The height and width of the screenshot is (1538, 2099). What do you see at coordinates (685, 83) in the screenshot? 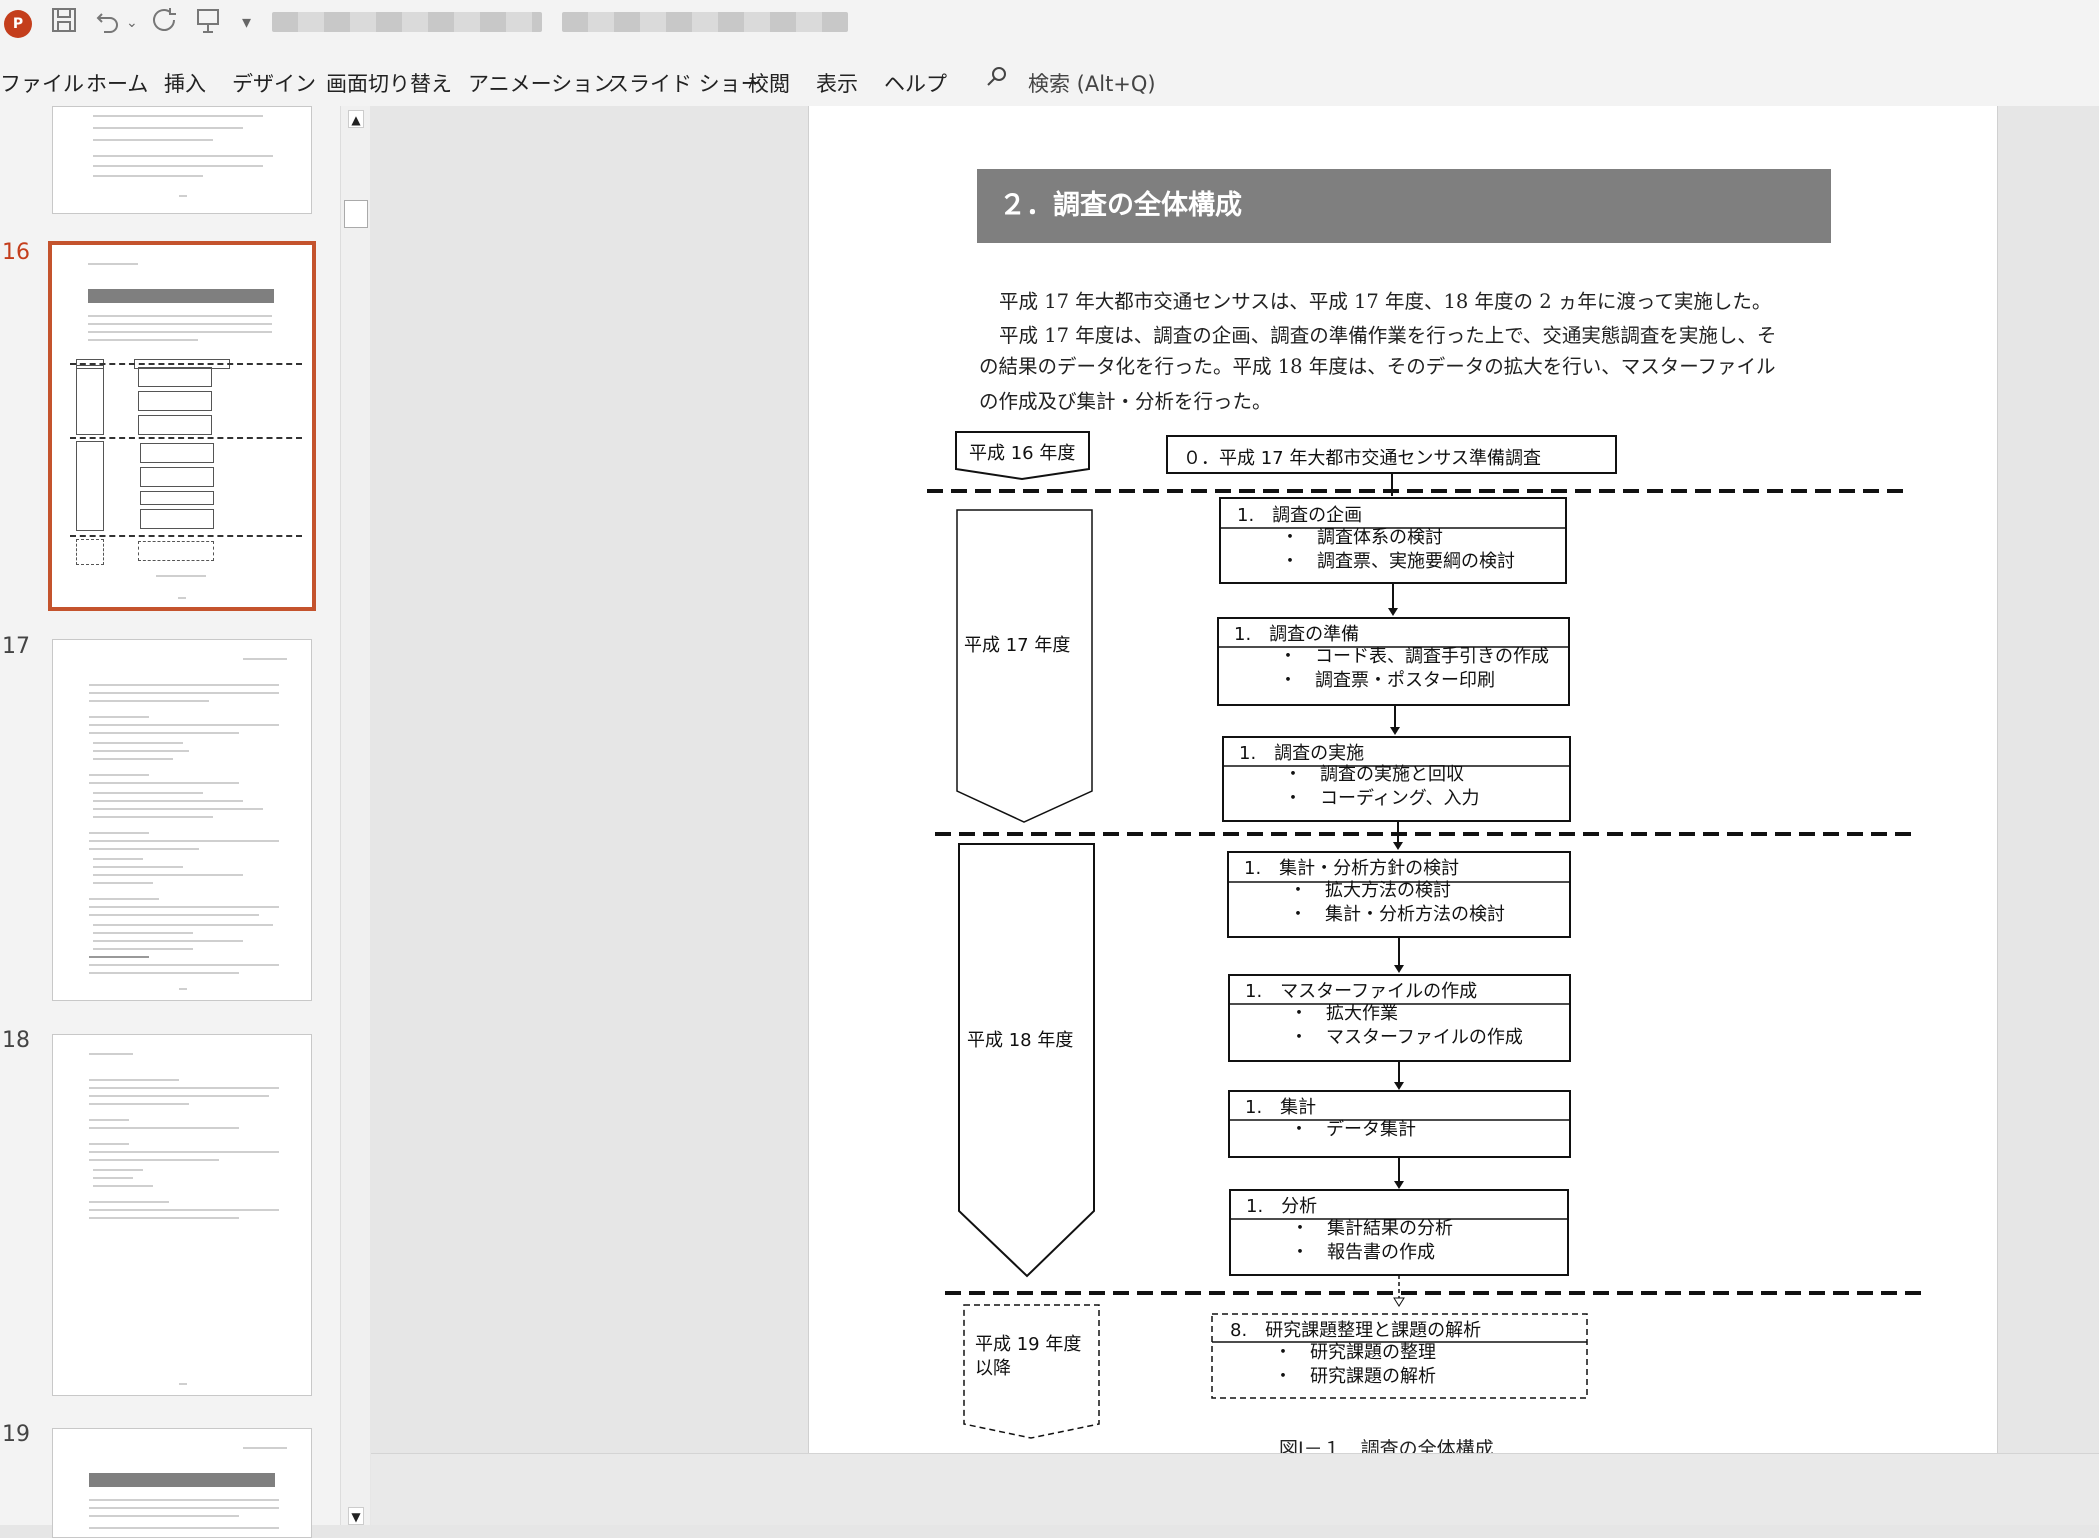
I see `tab-slideshow: スライド ショー` at bounding box center [685, 83].